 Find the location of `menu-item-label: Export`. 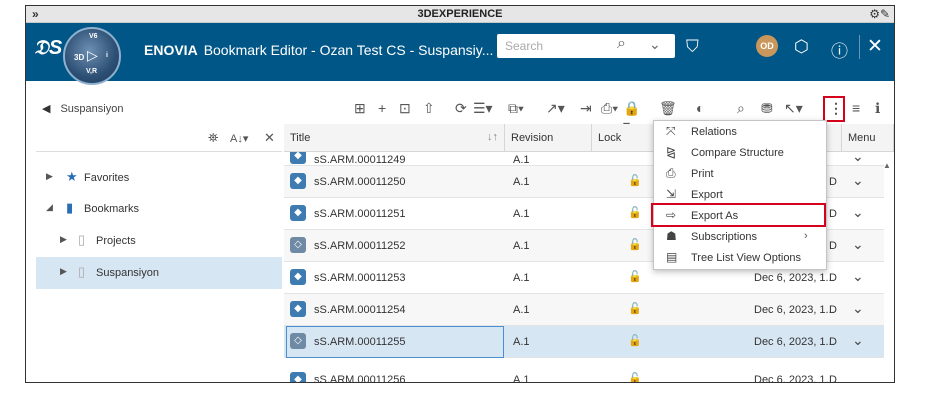

menu-item-label: Export is located at coordinates (707, 195).